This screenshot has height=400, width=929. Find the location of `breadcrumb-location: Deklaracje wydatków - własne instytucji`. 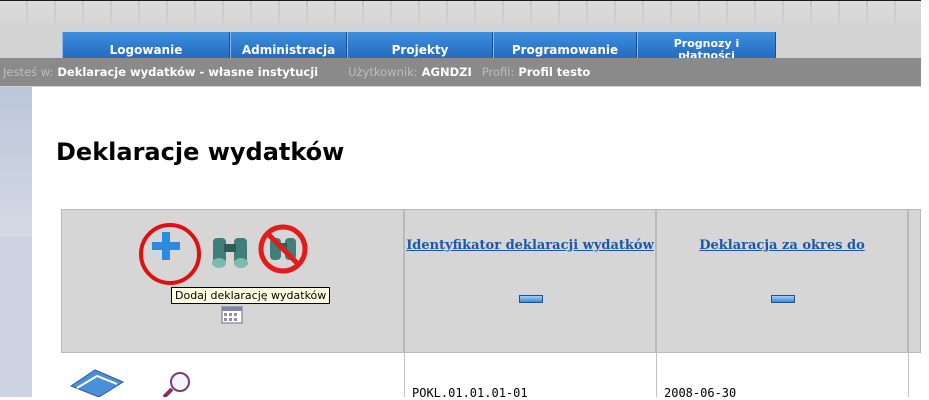

breadcrumb-location: Deklaracje wydatków - własne instytucji is located at coordinates (188, 72).